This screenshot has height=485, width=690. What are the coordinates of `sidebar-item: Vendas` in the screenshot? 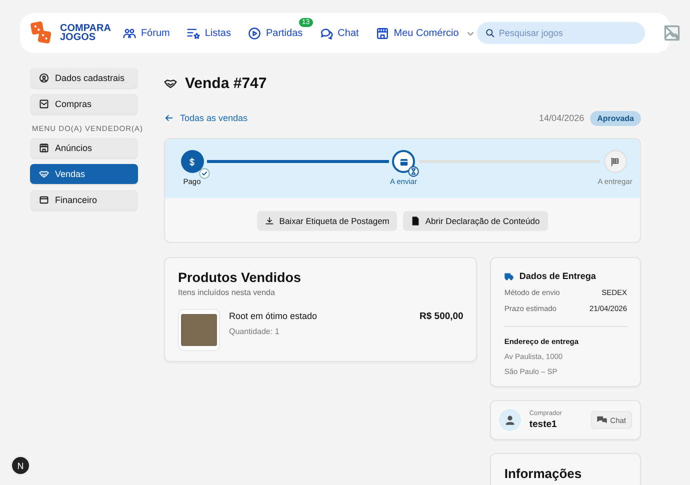 It's located at (84, 174).